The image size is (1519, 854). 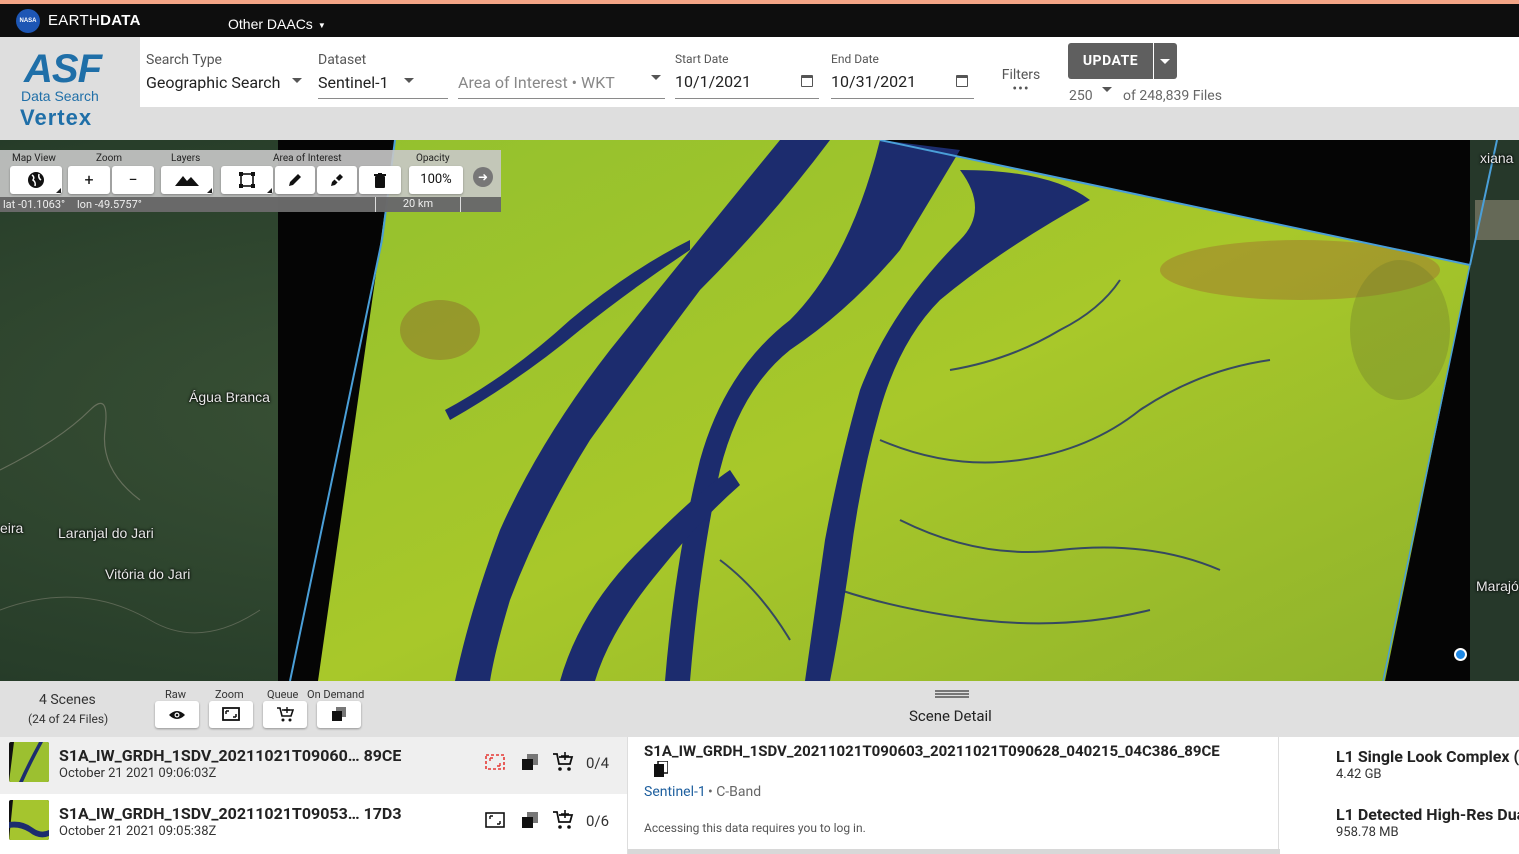 I want to click on search-type-label: Search Type, so click(x=184, y=60).